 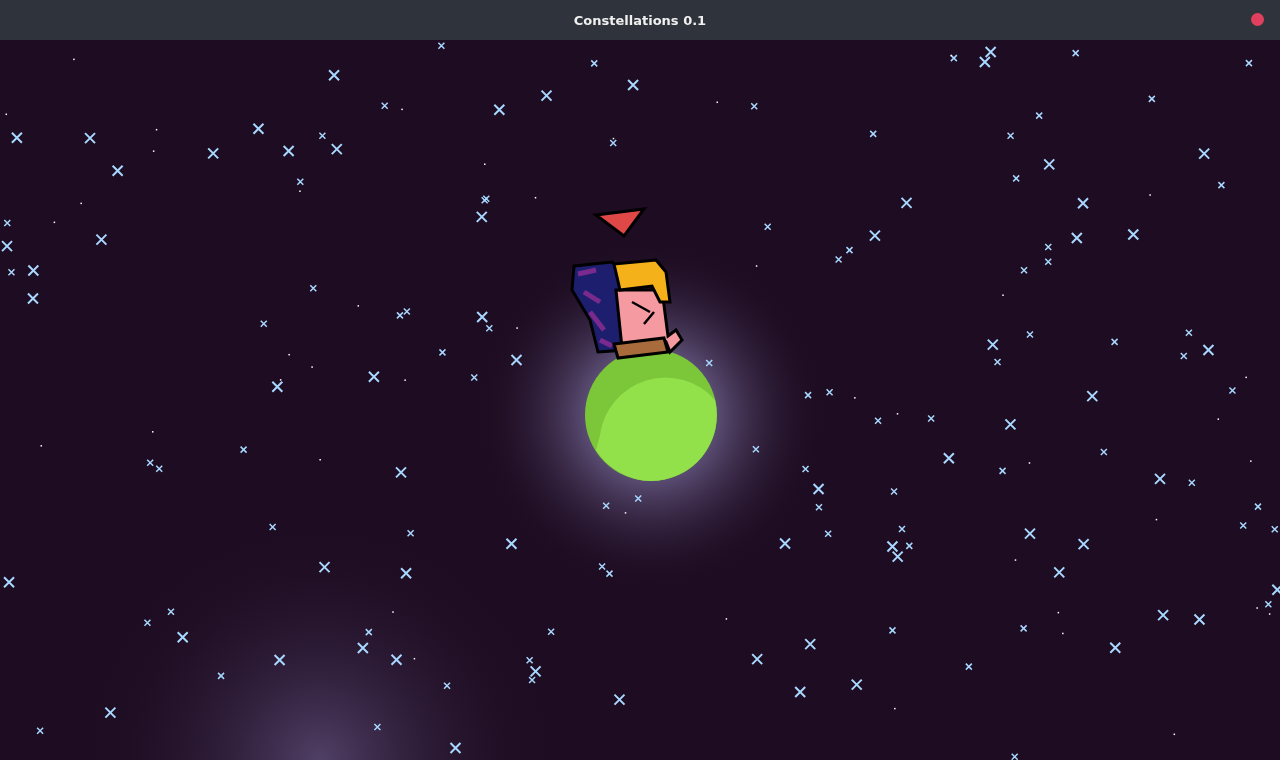 I want to click on close-button, so click(x=1257, y=19).